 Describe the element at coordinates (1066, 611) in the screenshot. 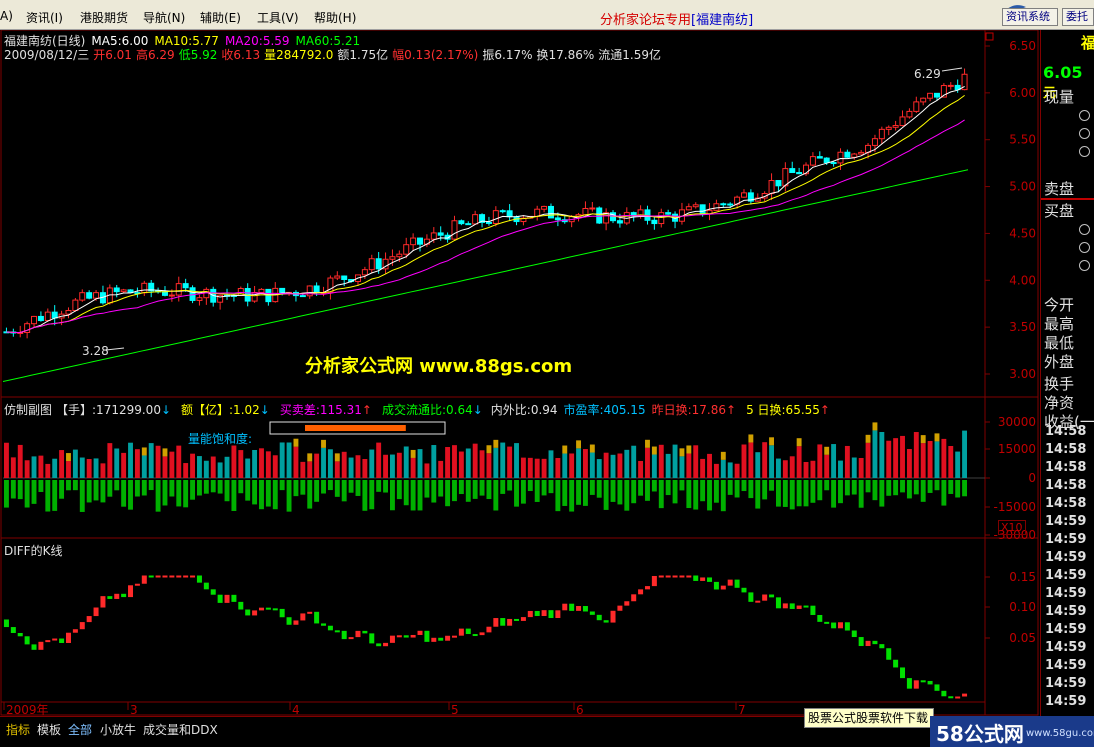

I see `panel-trade-time: 14:59` at that location.